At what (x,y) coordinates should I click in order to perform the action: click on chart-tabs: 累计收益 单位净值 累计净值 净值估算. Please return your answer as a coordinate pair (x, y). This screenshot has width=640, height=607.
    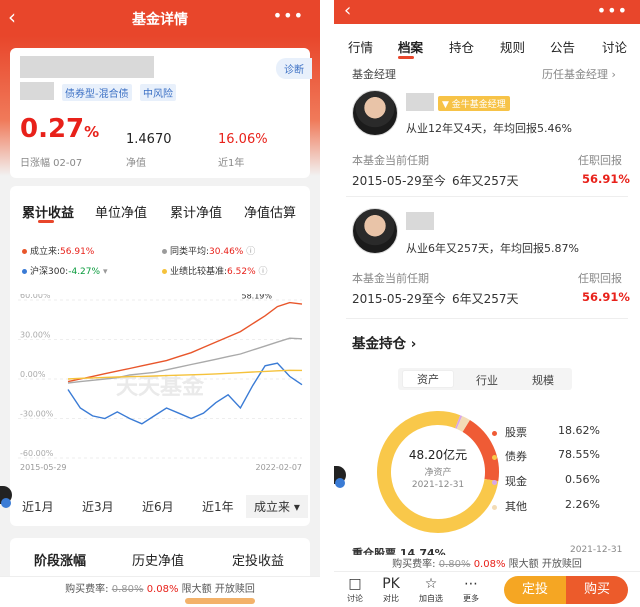
    Looking at the image, I should click on (160, 204).